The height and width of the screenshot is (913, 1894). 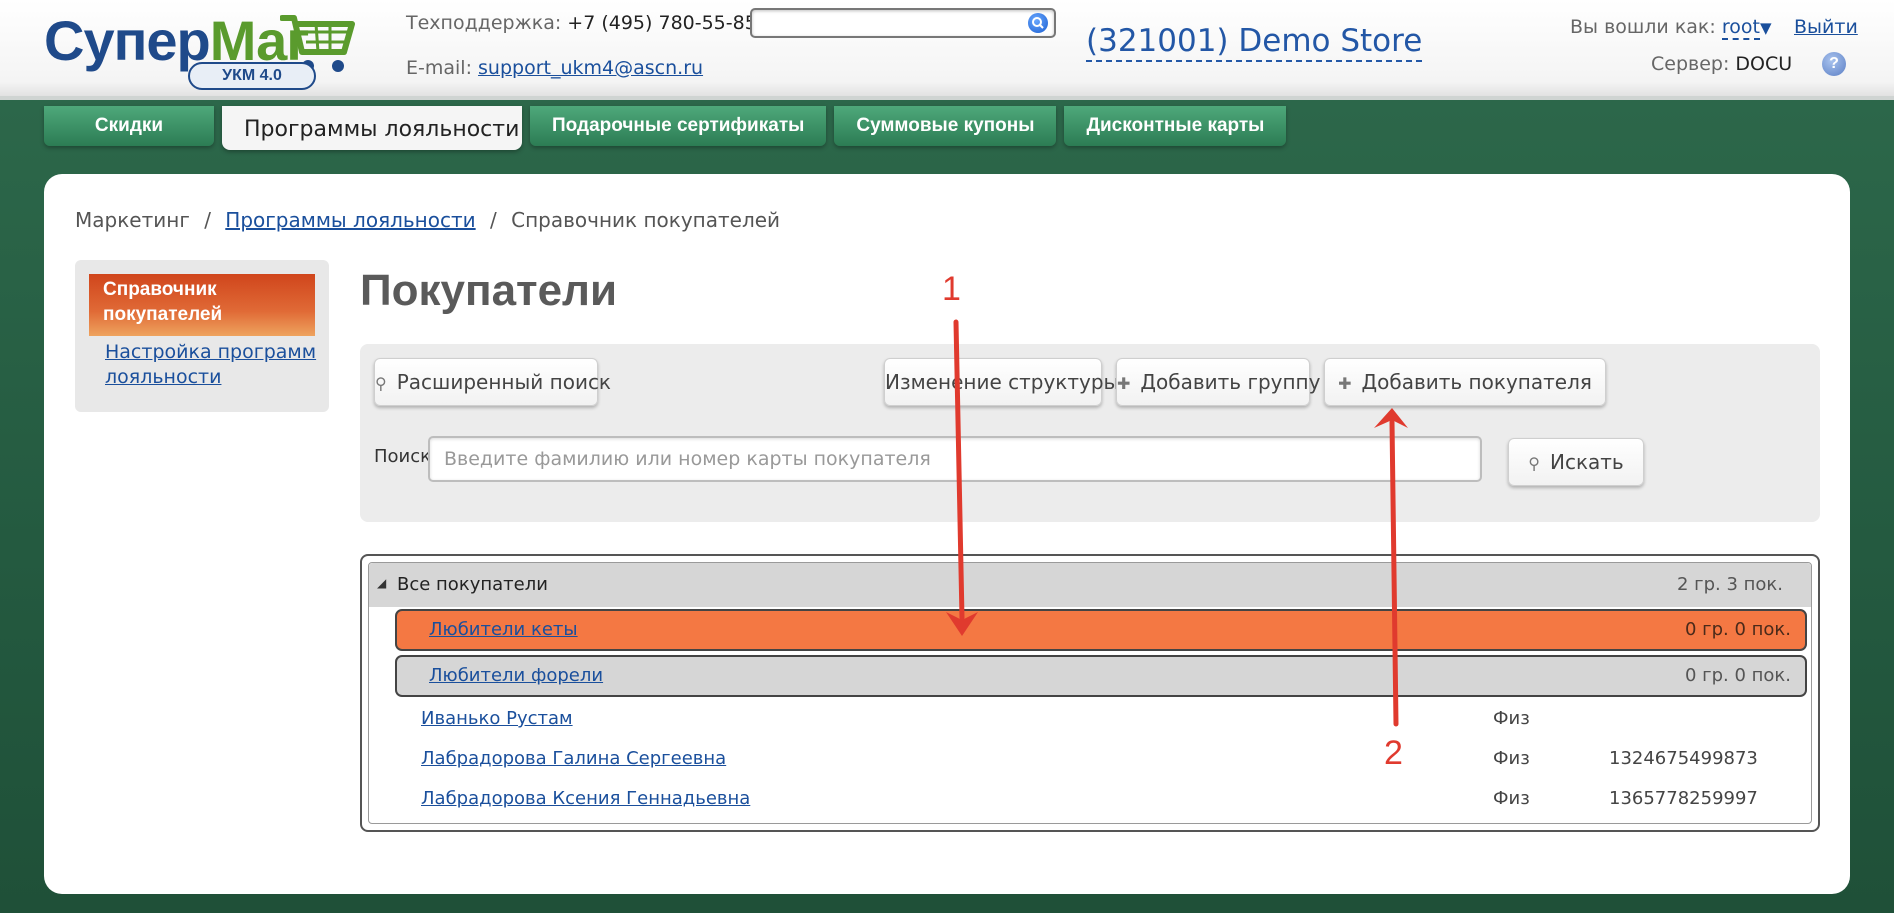 What do you see at coordinates (1101, 630) in the screenshot?
I see `tree-group-row: Любители кеты 0 гр. 0 пок.` at bounding box center [1101, 630].